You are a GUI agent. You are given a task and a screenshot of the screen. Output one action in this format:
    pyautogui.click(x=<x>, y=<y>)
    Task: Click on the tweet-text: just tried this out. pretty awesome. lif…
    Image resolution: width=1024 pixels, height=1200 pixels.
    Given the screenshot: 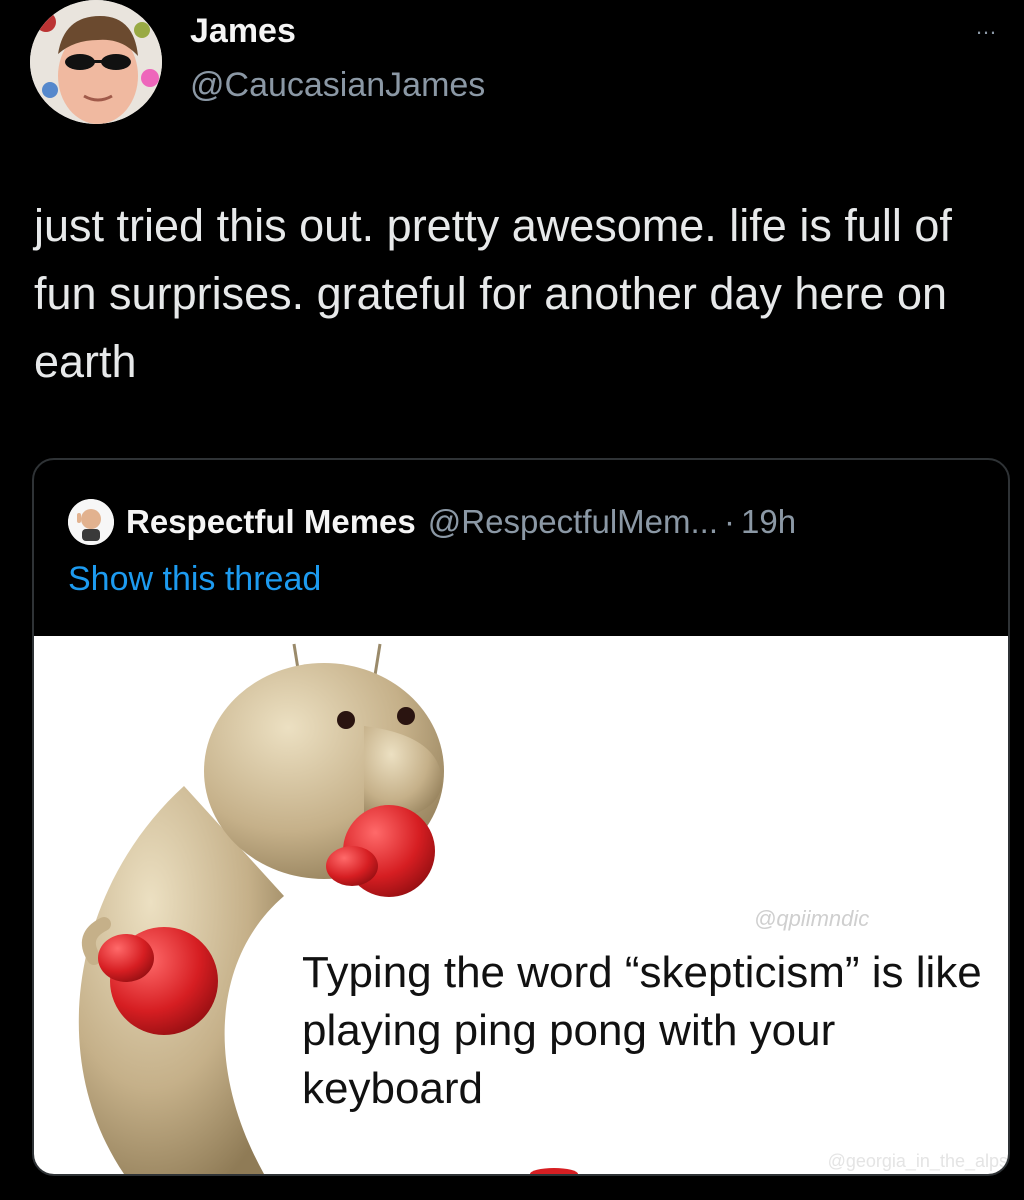 What is the action you would take?
    pyautogui.click(x=493, y=293)
    